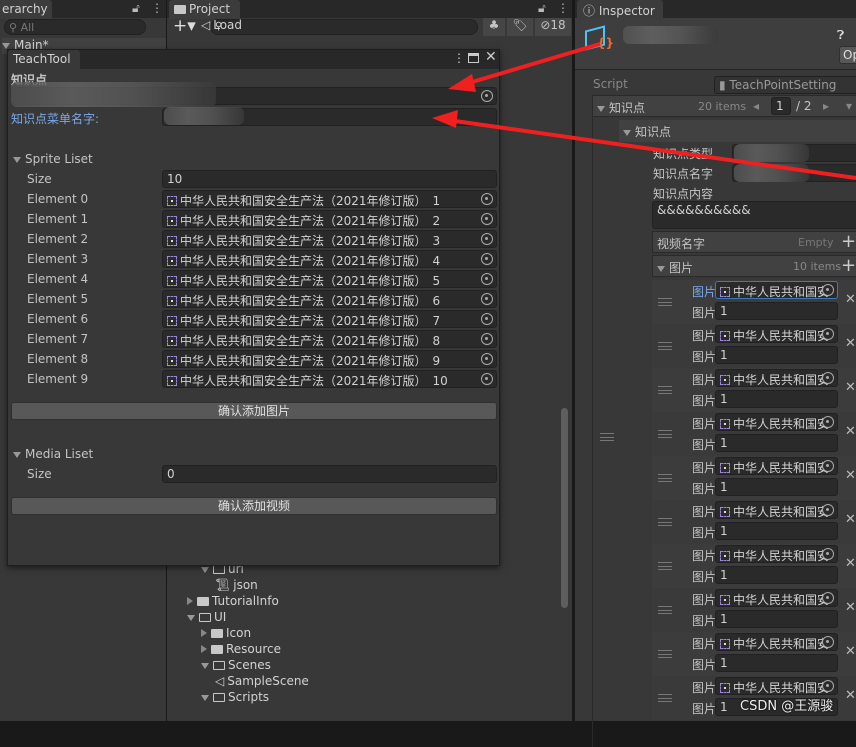 This screenshot has height=747, width=856. I want to click on watermark: CSDN @王源骏, so click(787, 706).